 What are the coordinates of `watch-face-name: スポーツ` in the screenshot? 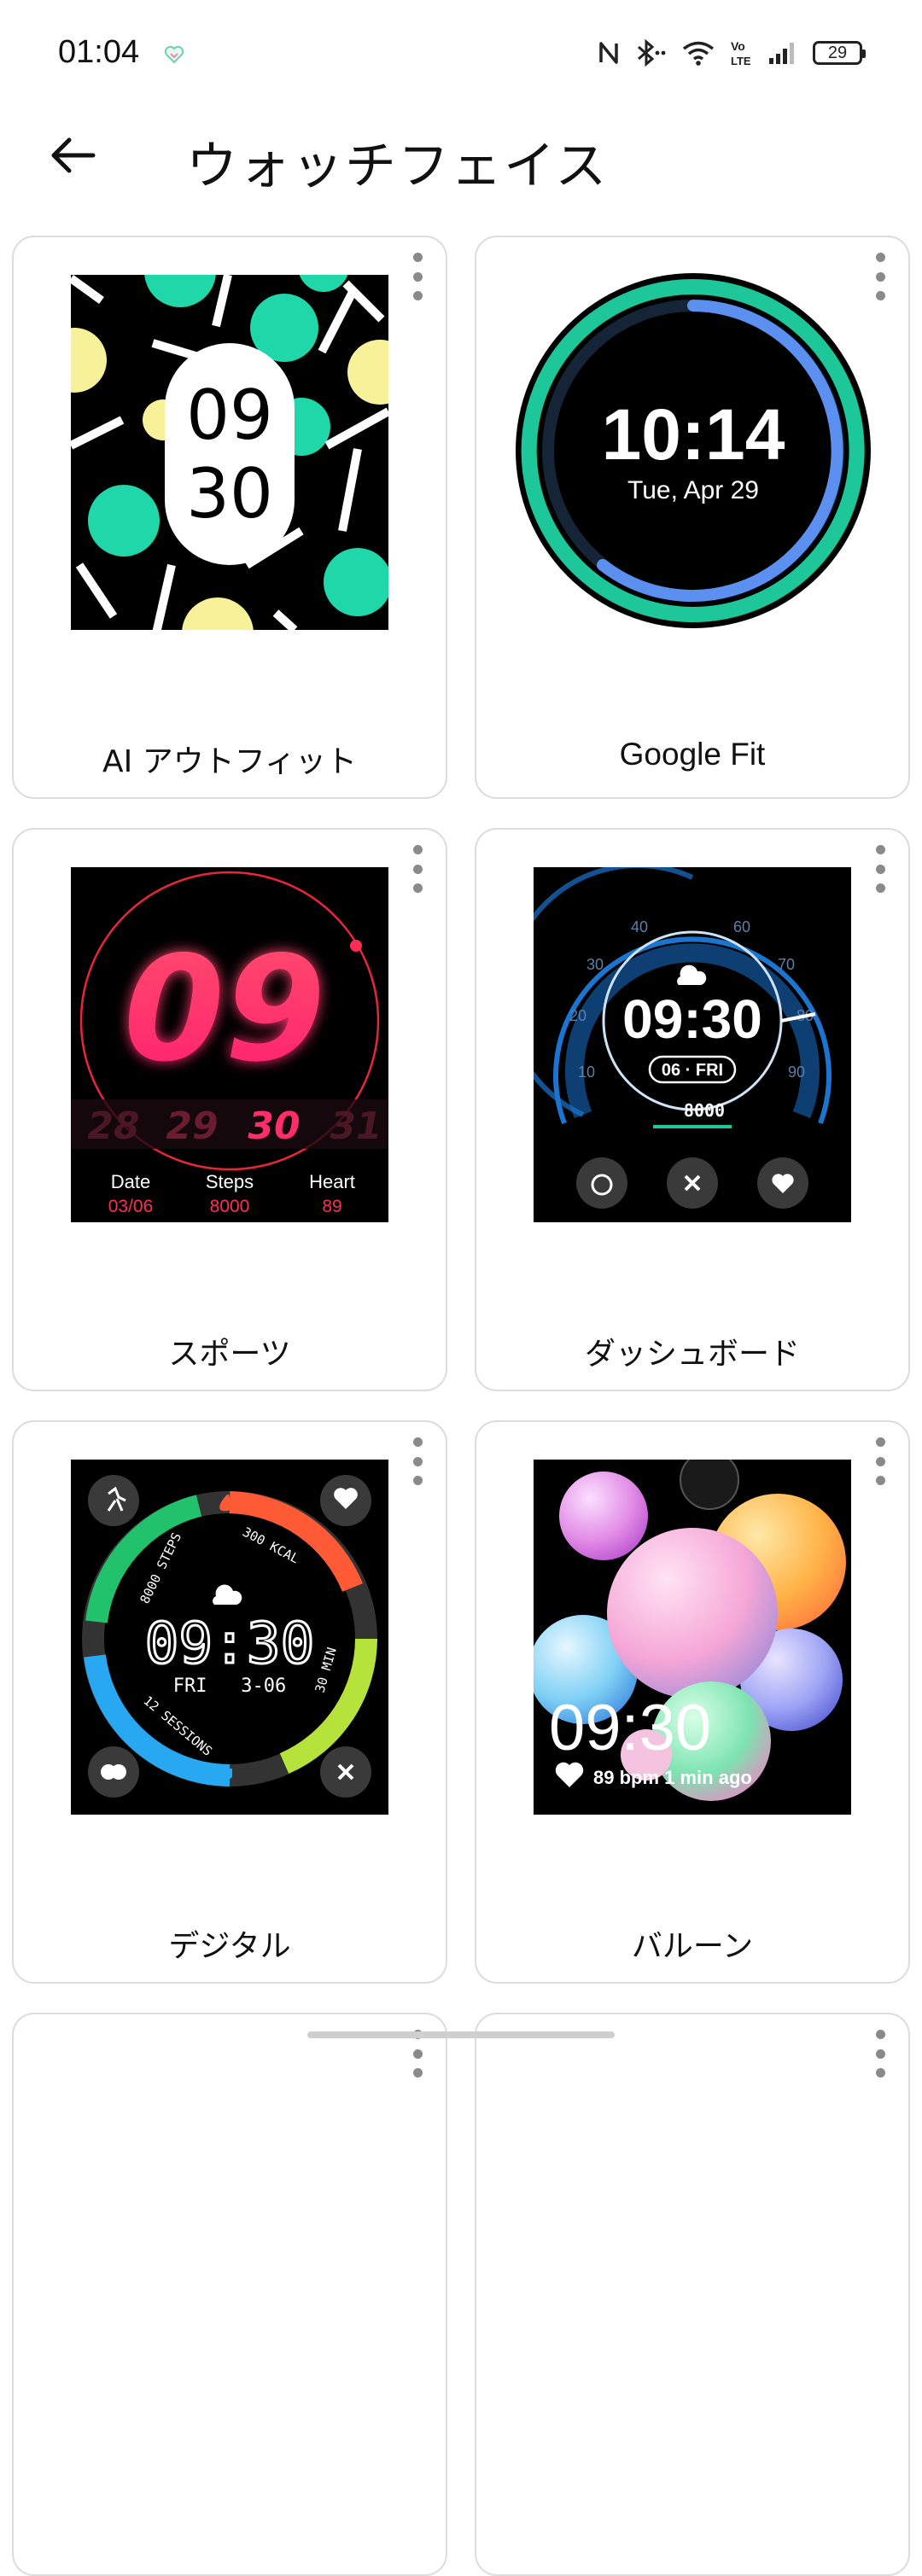 It's located at (230, 1354).